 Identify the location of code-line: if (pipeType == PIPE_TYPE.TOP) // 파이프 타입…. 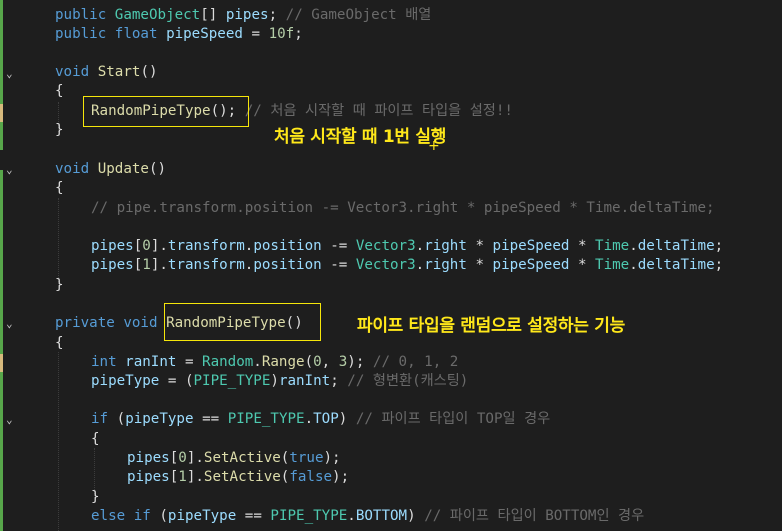
(321, 419).